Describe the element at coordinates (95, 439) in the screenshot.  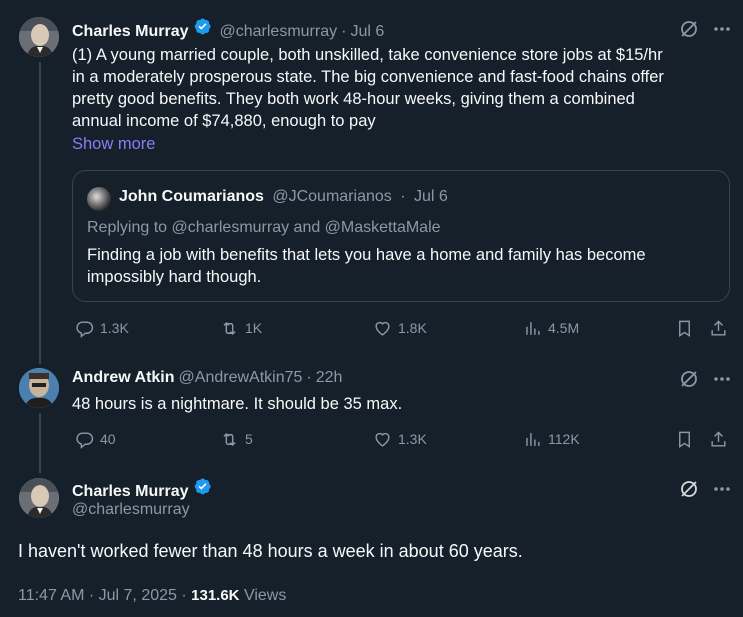
I see `reply-button: 40` at that location.